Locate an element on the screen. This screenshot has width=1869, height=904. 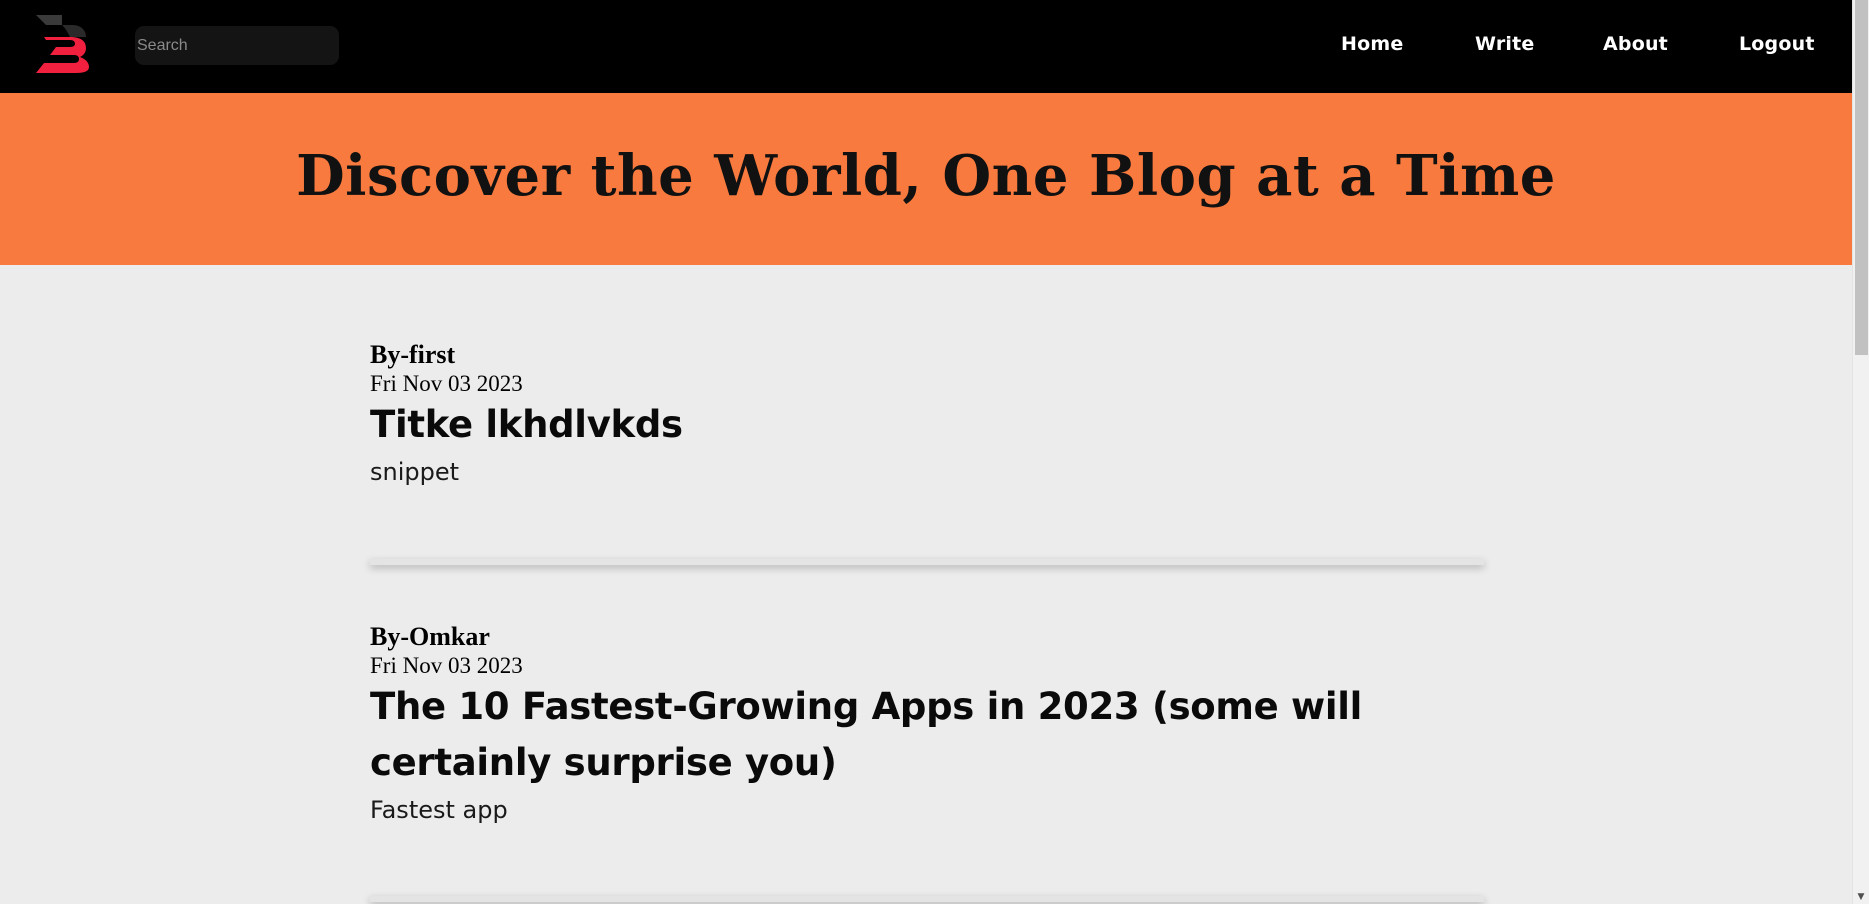
hero-title: Discover the World, One Blog at a Time is located at coordinates (926, 176).